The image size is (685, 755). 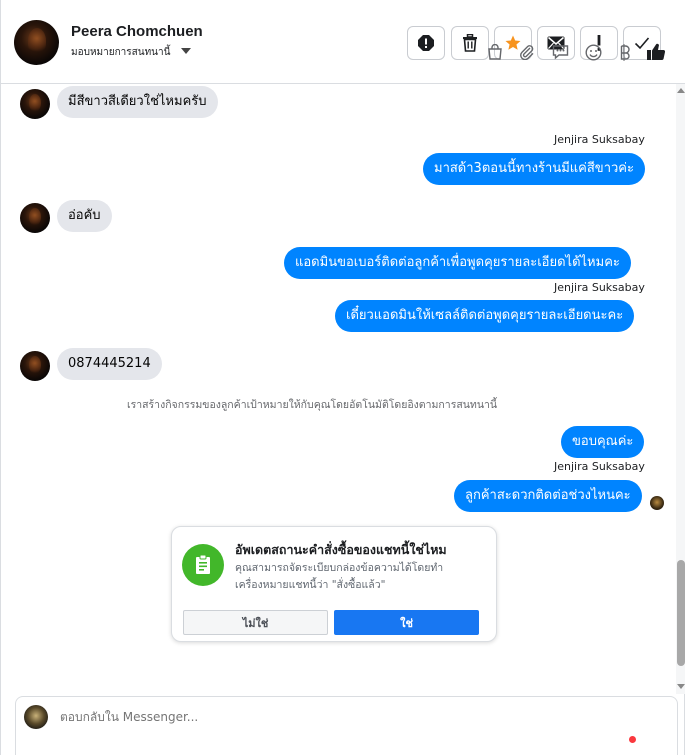 I want to click on card-title: อัพเดตสถานะคำสั่งซื้อของแชทนี้ใช่ไหม, so click(x=341, y=549).